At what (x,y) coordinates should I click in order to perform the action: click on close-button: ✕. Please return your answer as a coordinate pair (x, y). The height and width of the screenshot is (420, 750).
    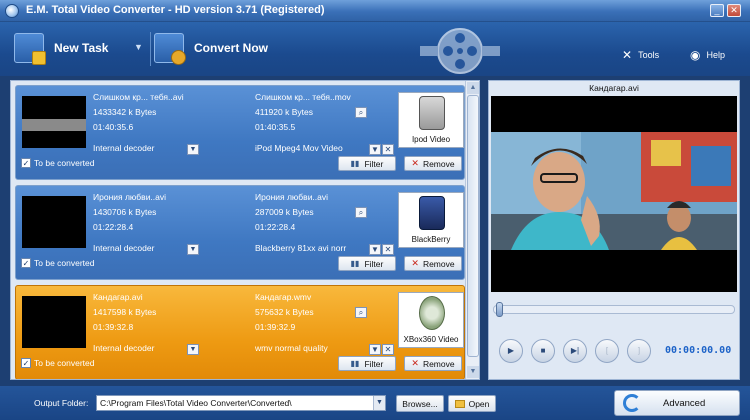
    Looking at the image, I should click on (734, 10).